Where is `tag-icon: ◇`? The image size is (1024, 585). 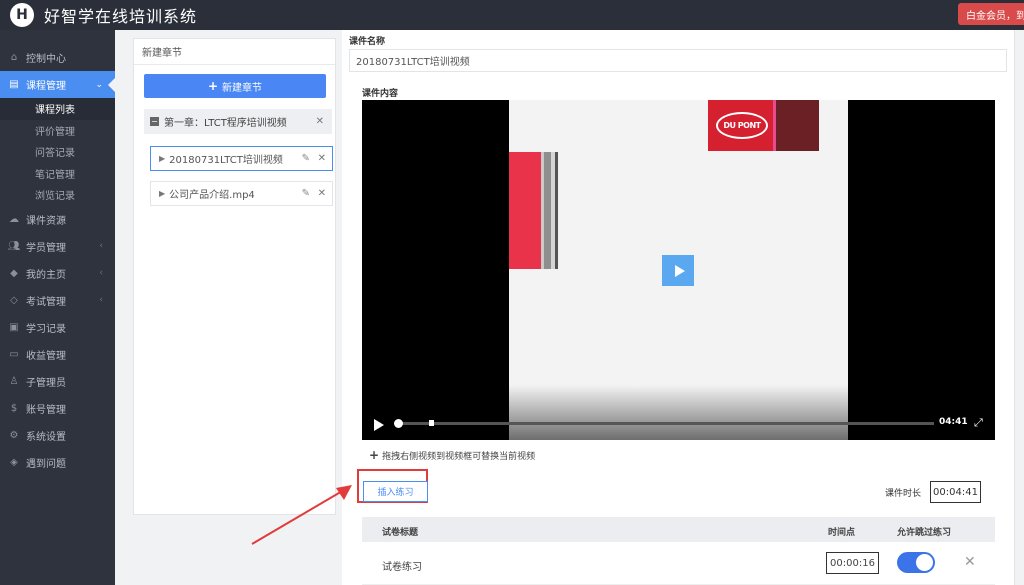
tag-icon: ◇ is located at coordinates (14, 300).